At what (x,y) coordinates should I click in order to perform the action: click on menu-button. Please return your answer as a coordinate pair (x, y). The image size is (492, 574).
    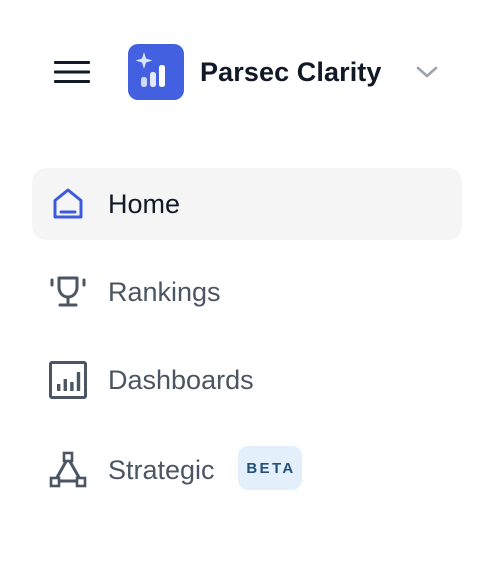
    Looking at the image, I should click on (72, 72).